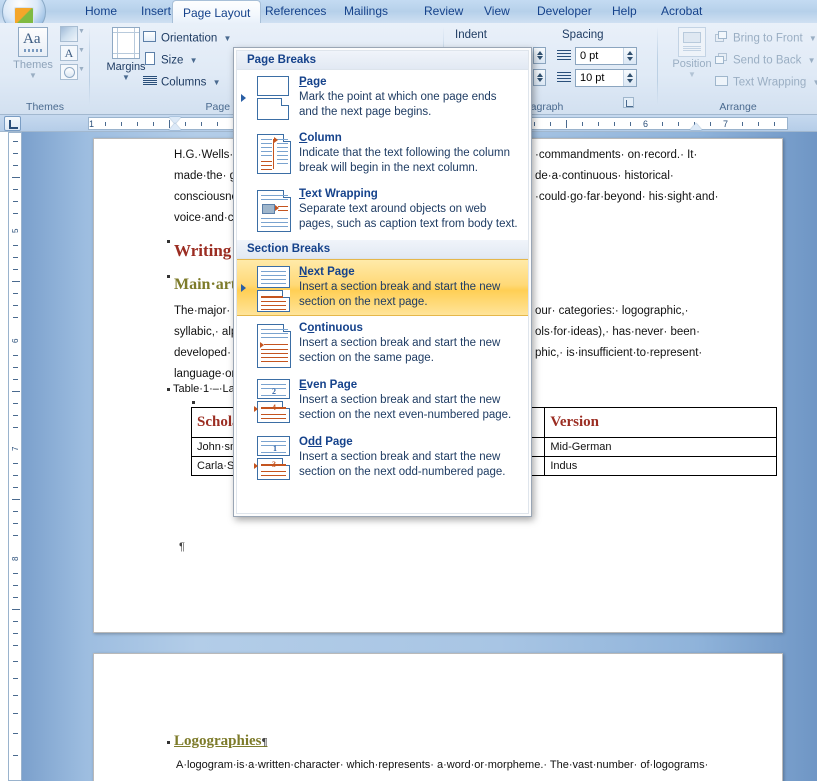 Image resolution: width=817 pixels, height=781 pixels. Describe the element at coordinates (69, 34) in the screenshot. I see `theme-colors-icon` at that location.